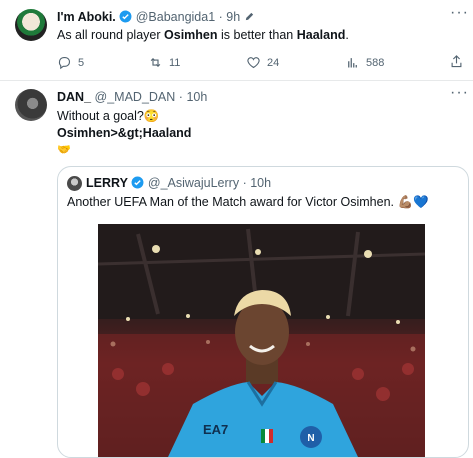  What do you see at coordinates (310, 438) in the screenshot?
I see `svg-text: N` at bounding box center [310, 438].